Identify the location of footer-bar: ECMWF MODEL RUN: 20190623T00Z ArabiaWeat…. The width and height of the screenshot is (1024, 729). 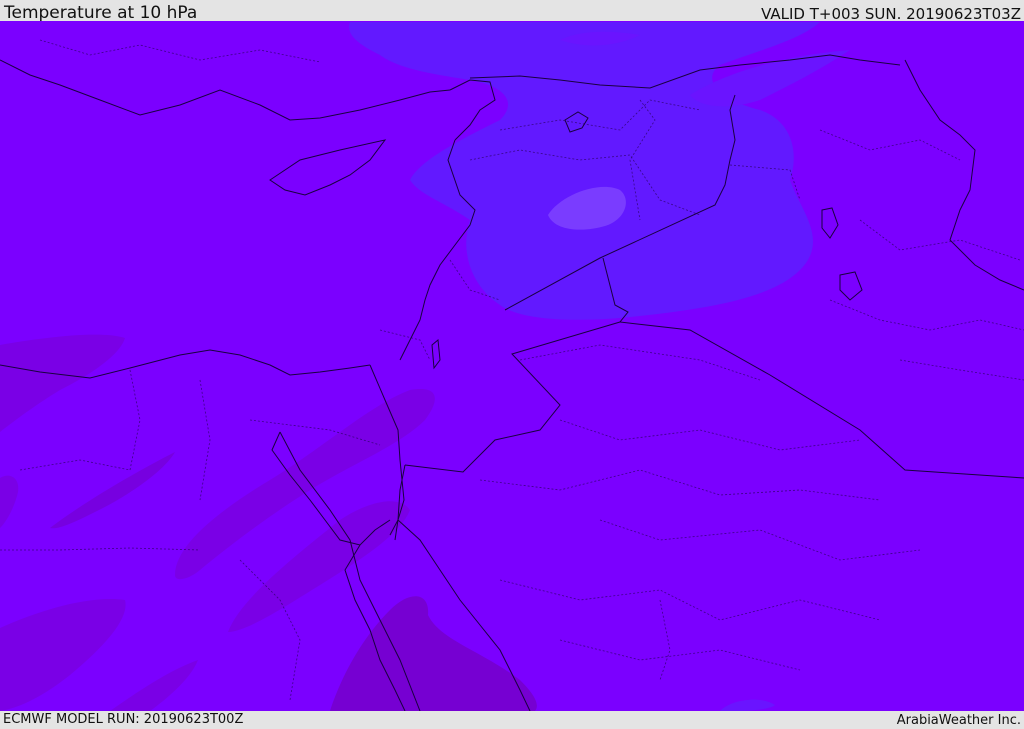
(512, 720).